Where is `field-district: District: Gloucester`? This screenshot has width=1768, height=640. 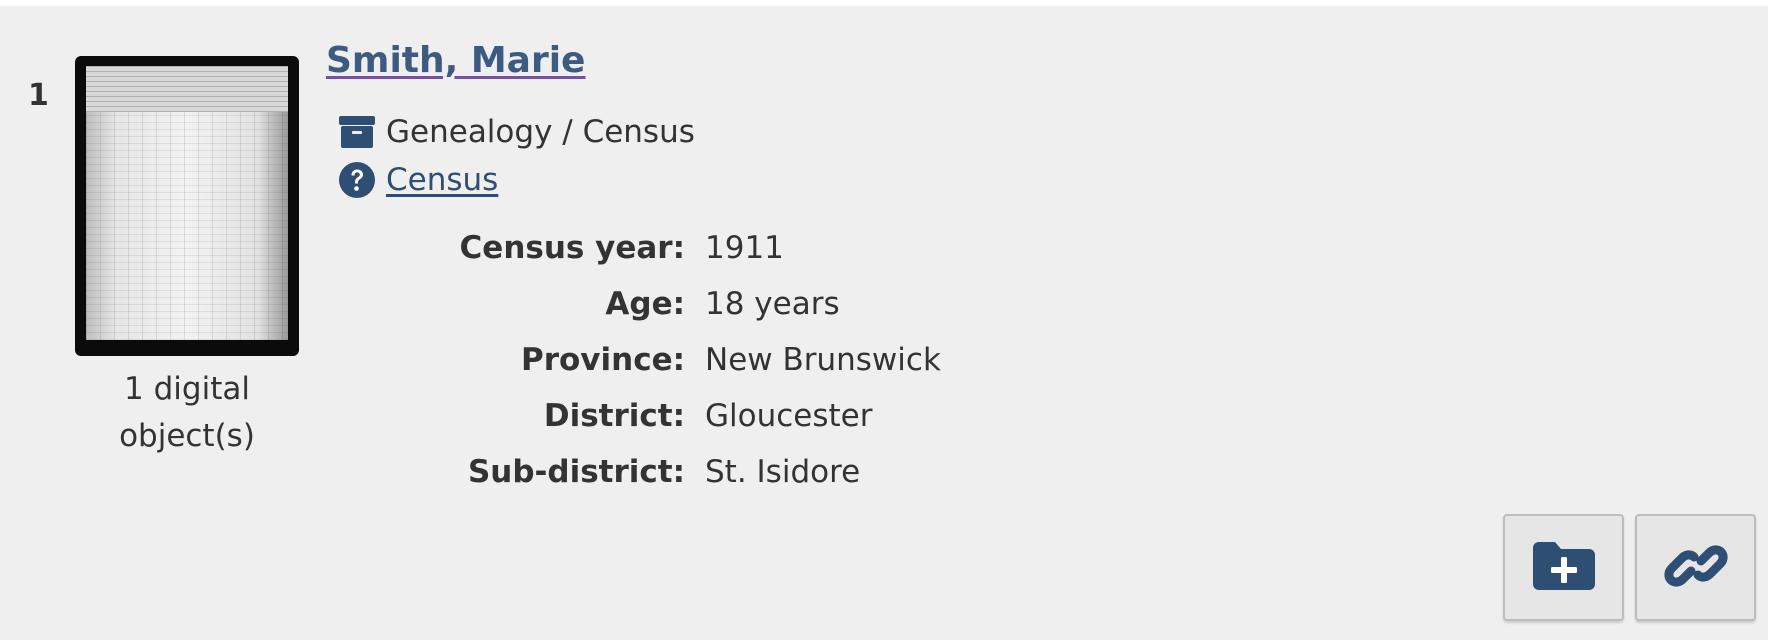
field-district: District: Gloucester is located at coordinates (680, 416).